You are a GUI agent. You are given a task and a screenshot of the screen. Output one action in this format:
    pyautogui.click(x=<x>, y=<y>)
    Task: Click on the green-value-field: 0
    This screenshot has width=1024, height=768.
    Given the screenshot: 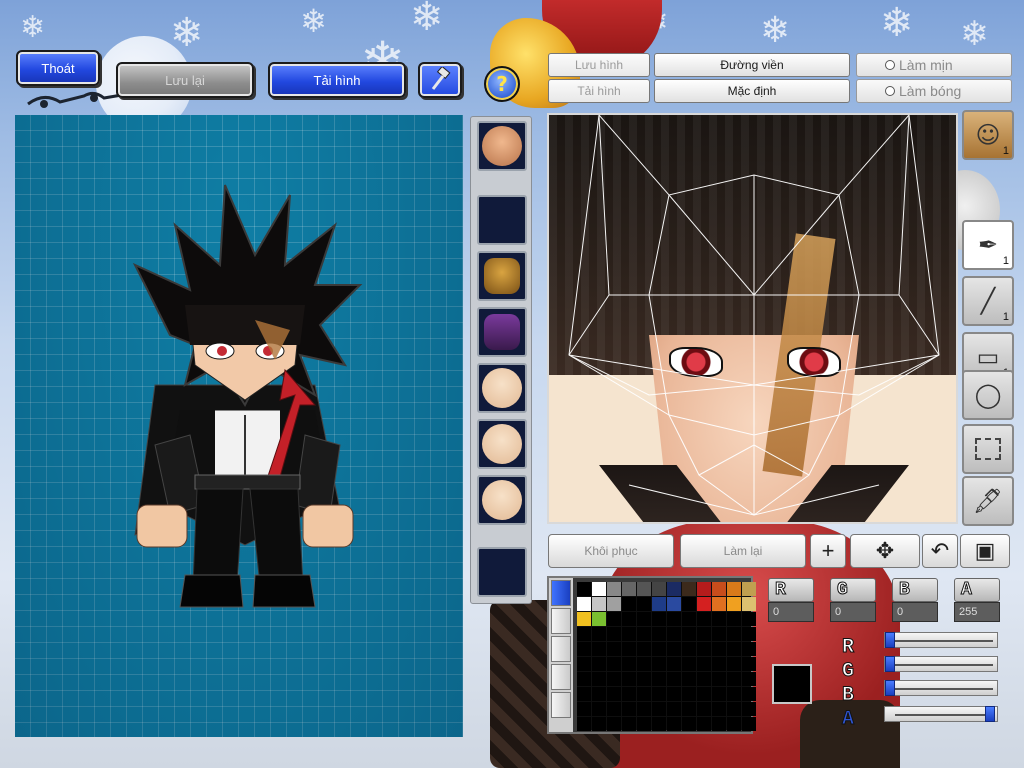 What is the action you would take?
    pyautogui.click(x=853, y=612)
    